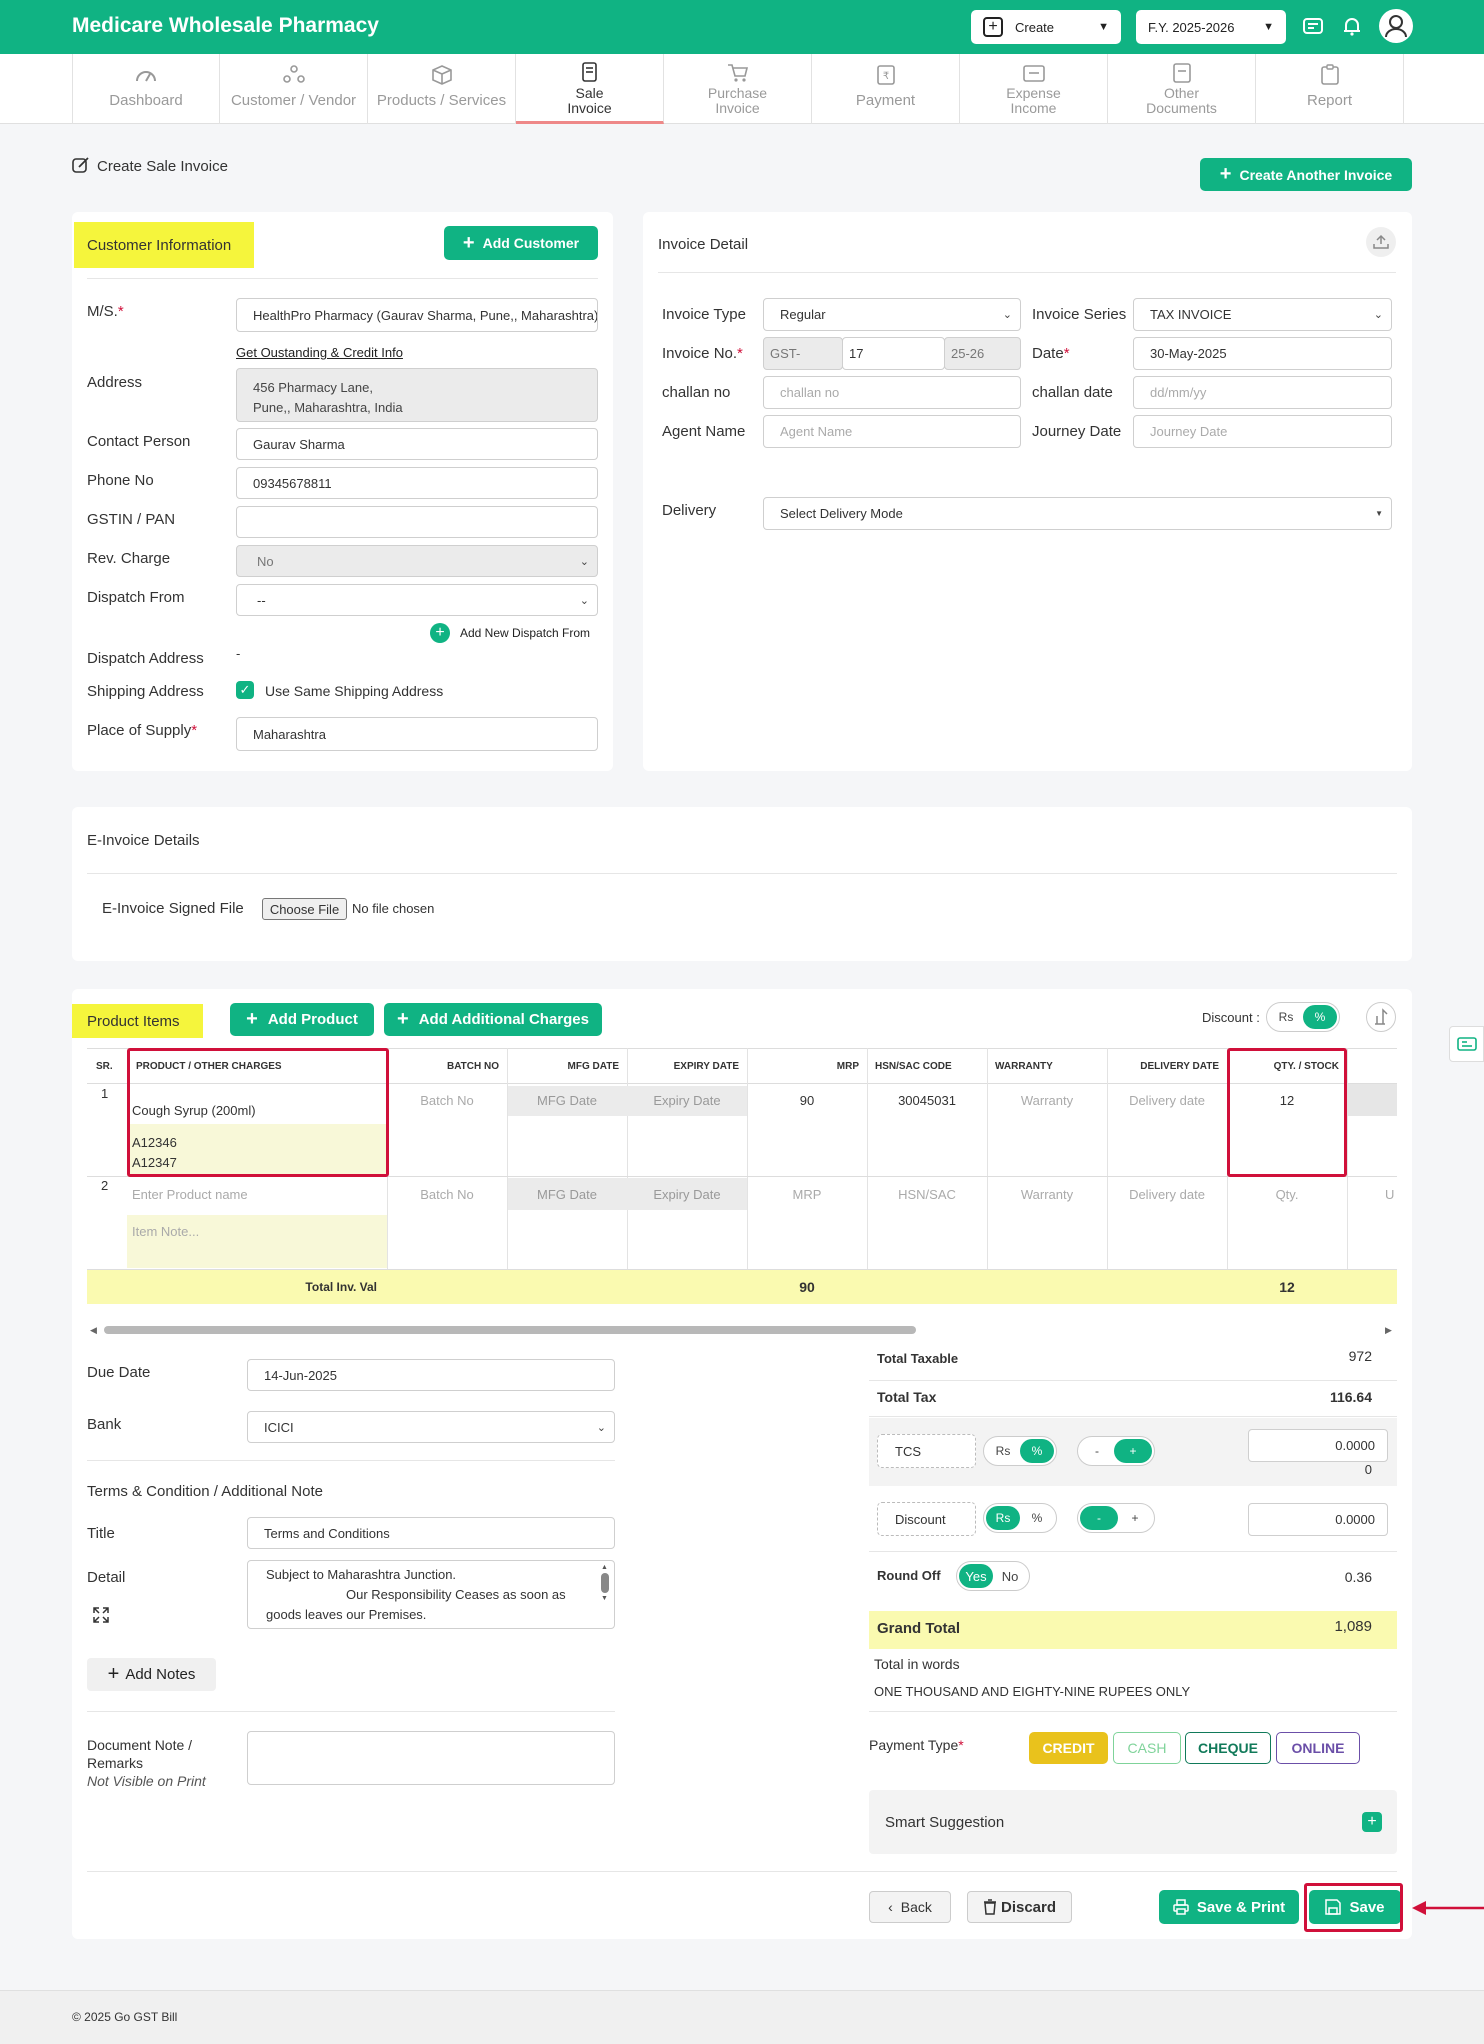  Describe the element at coordinates (738, 89) in the screenshot. I see `nav-purchase-invoice: Purchase Invoice` at that location.